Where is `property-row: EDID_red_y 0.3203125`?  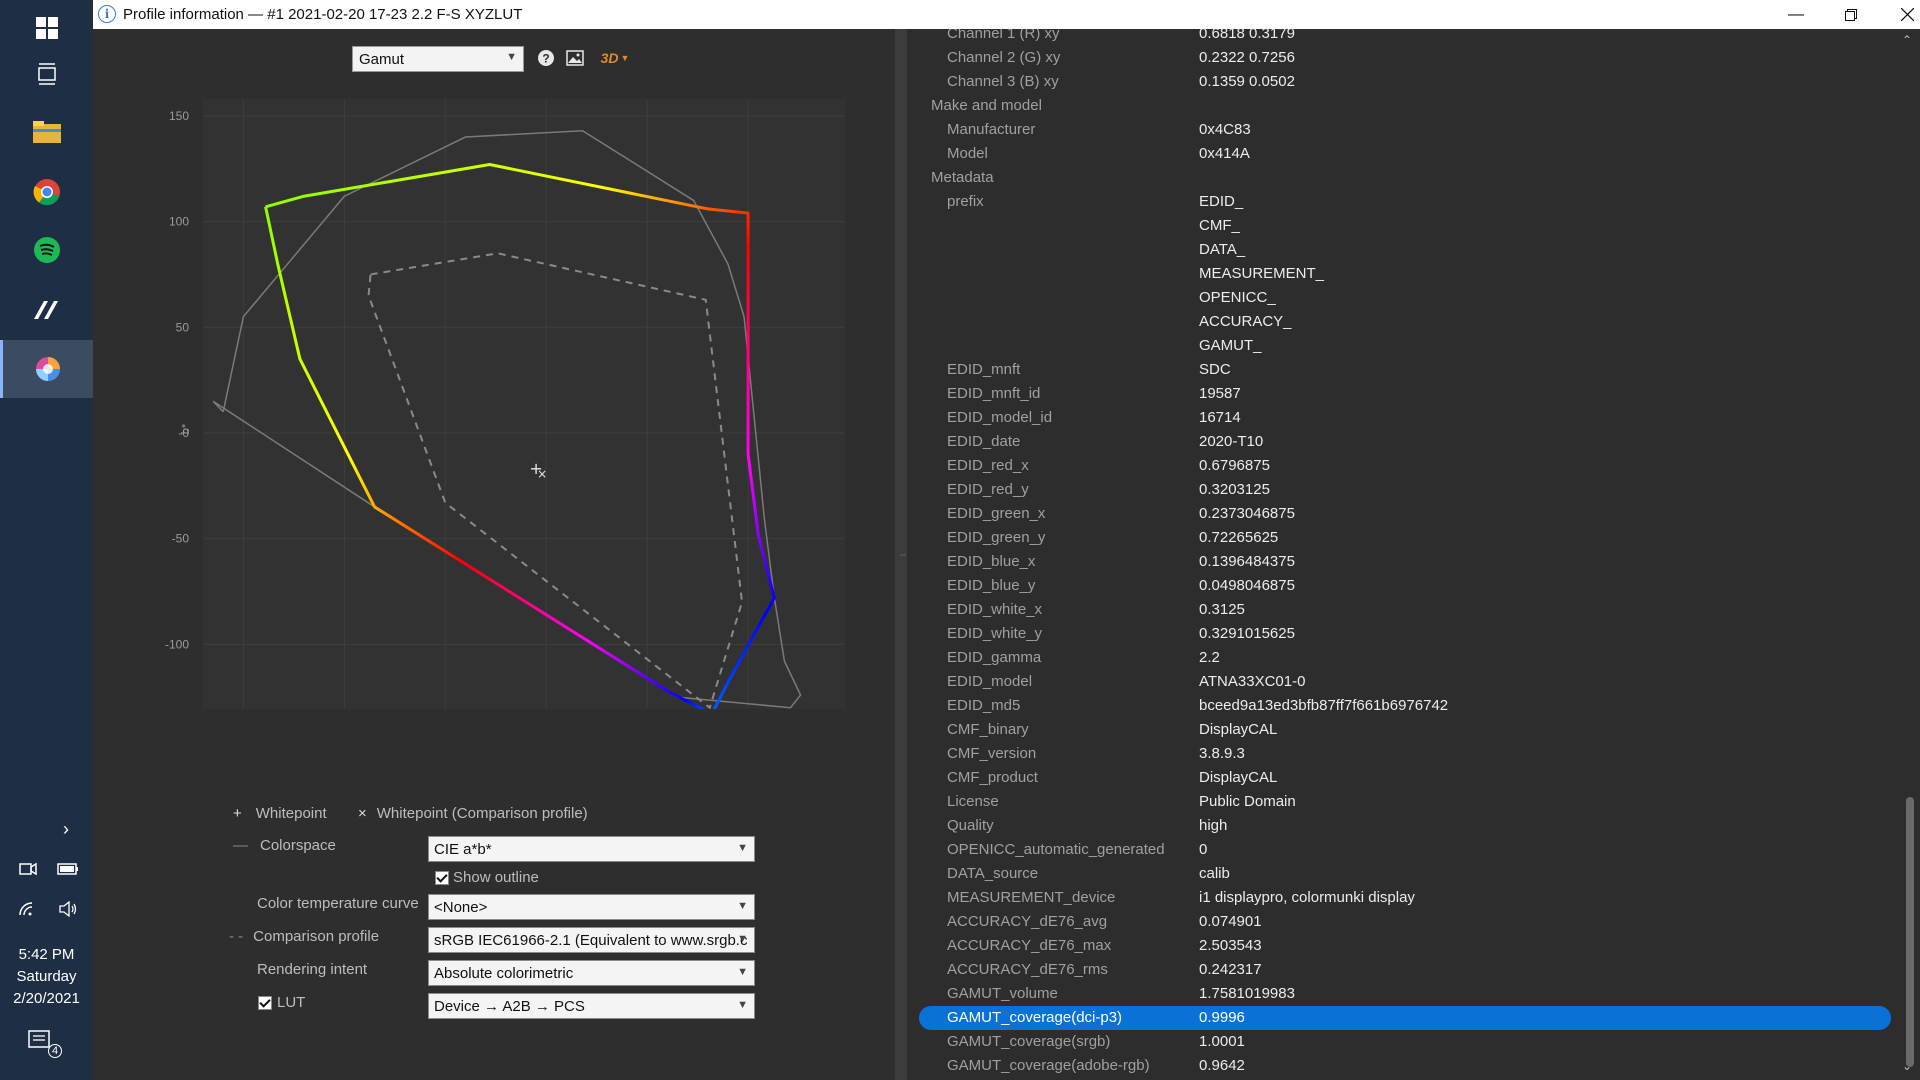 property-row: EDID_red_y 0.3203125 is located at coordinates (1405, 490).